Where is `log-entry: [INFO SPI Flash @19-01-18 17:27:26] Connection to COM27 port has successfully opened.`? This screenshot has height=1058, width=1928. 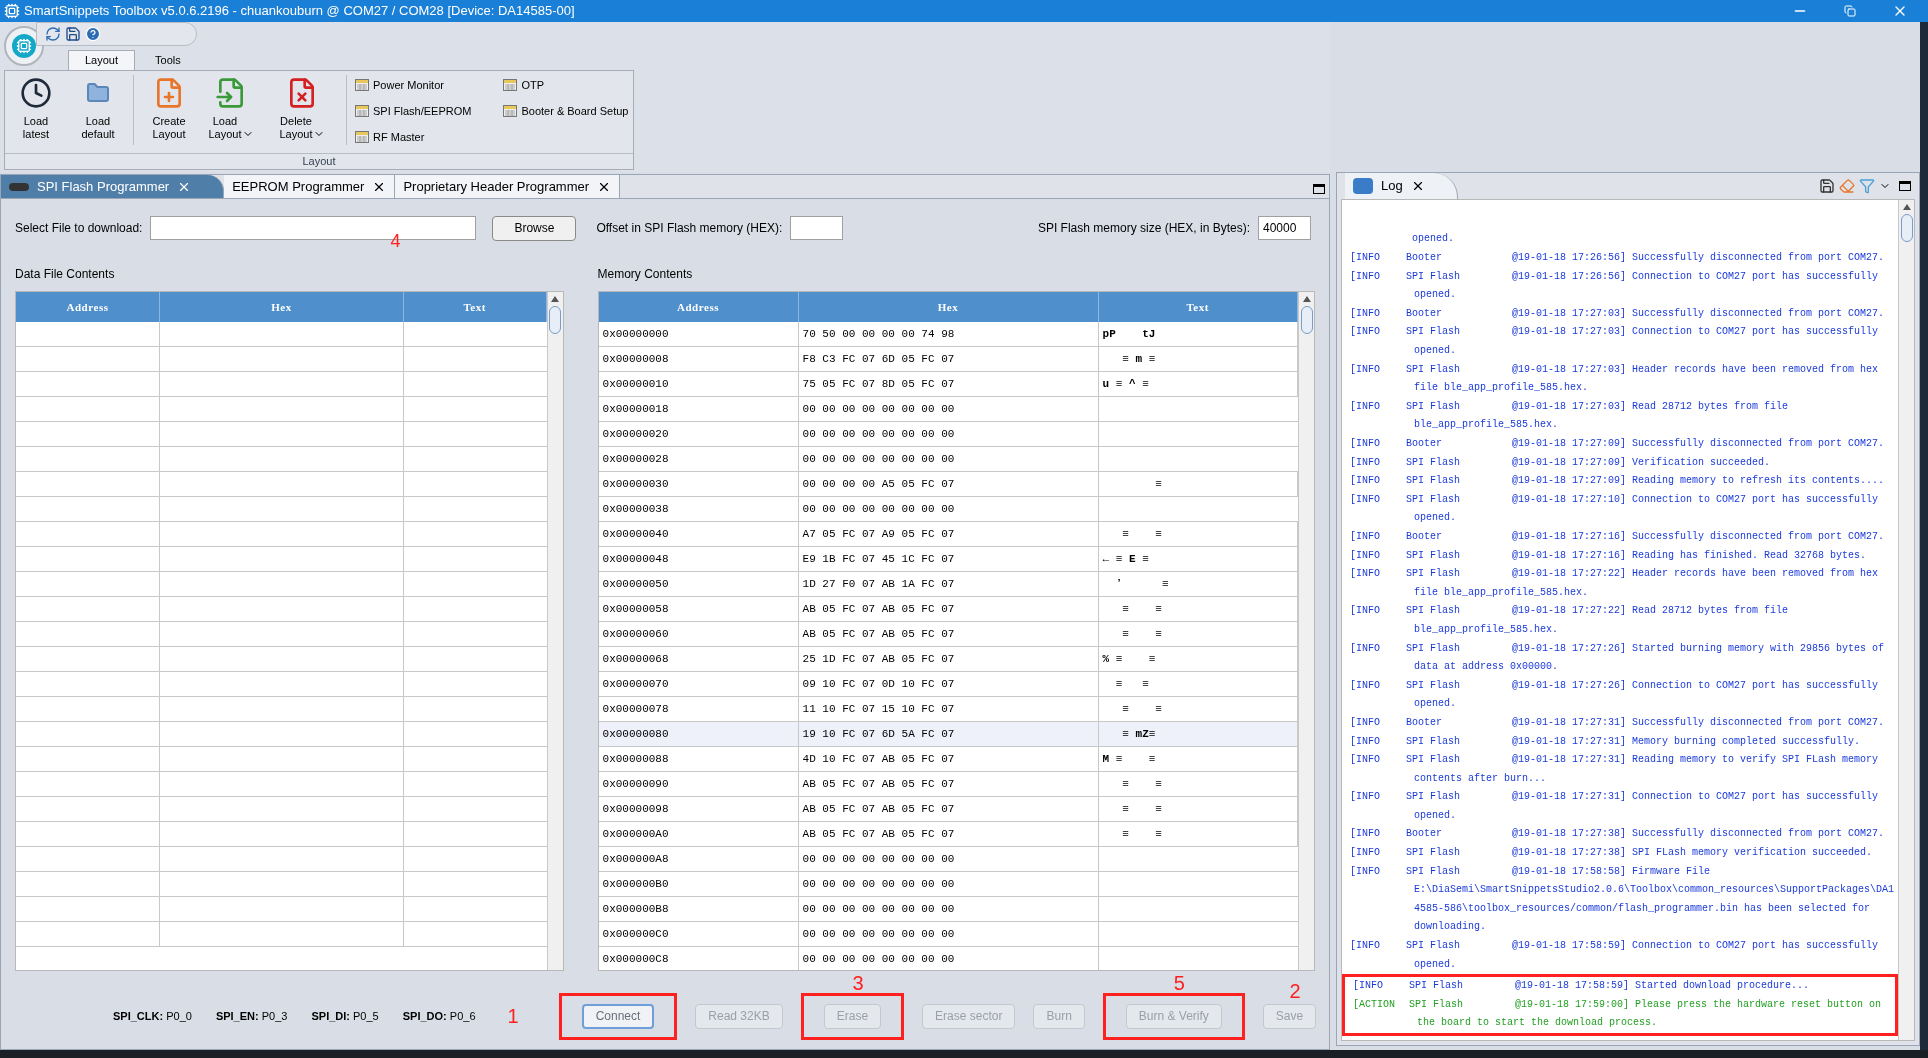 log-entry: [INFO SPI Flash @19-01-18 17:27:26] Connection to COM27 port has successfully opened. is located at coordinates (1615, 695).